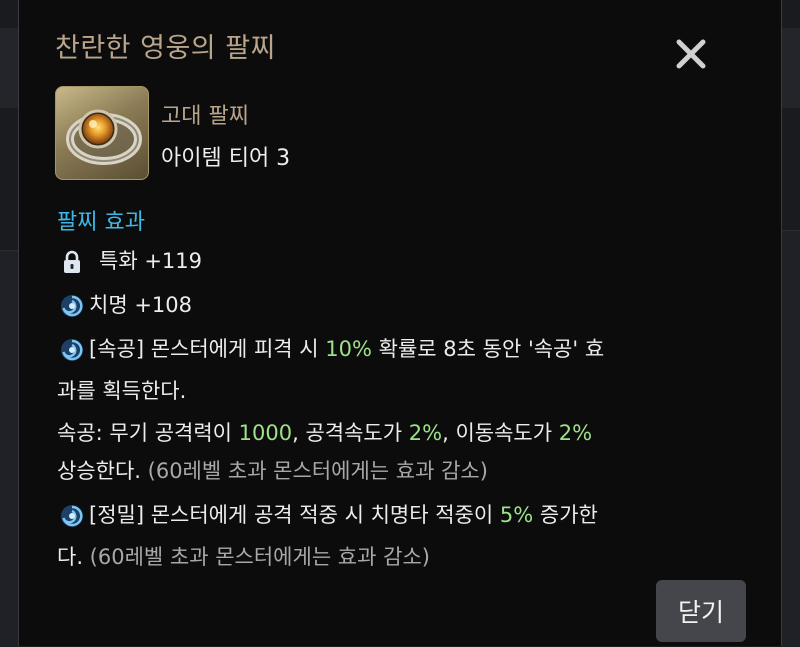 This screenshot has height=647, width=800. Describe the element at coordinates (516, 515) in the screenshot. I see `effect-value: 5%` at that location.